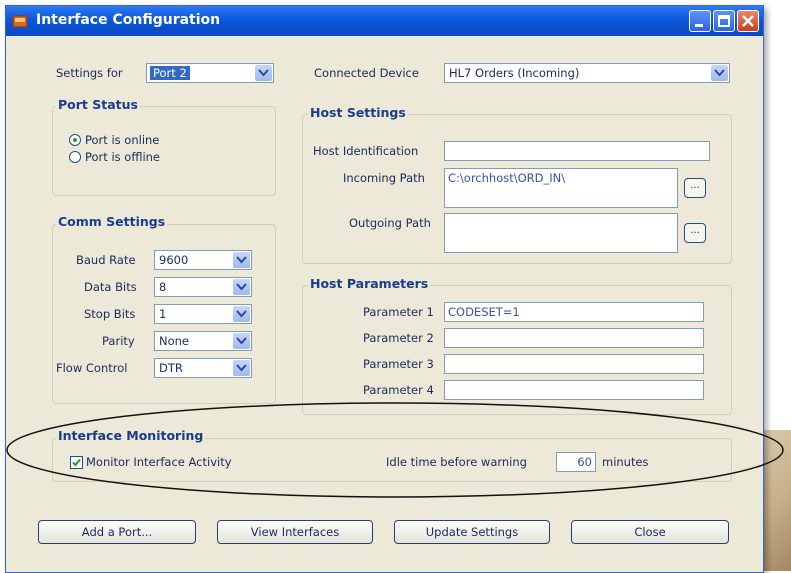 This screenshot has height=573, width=791. Describe the element at coordinates (163, 314) in the screenshot. I see `stop-bits-value: 1` at that location.